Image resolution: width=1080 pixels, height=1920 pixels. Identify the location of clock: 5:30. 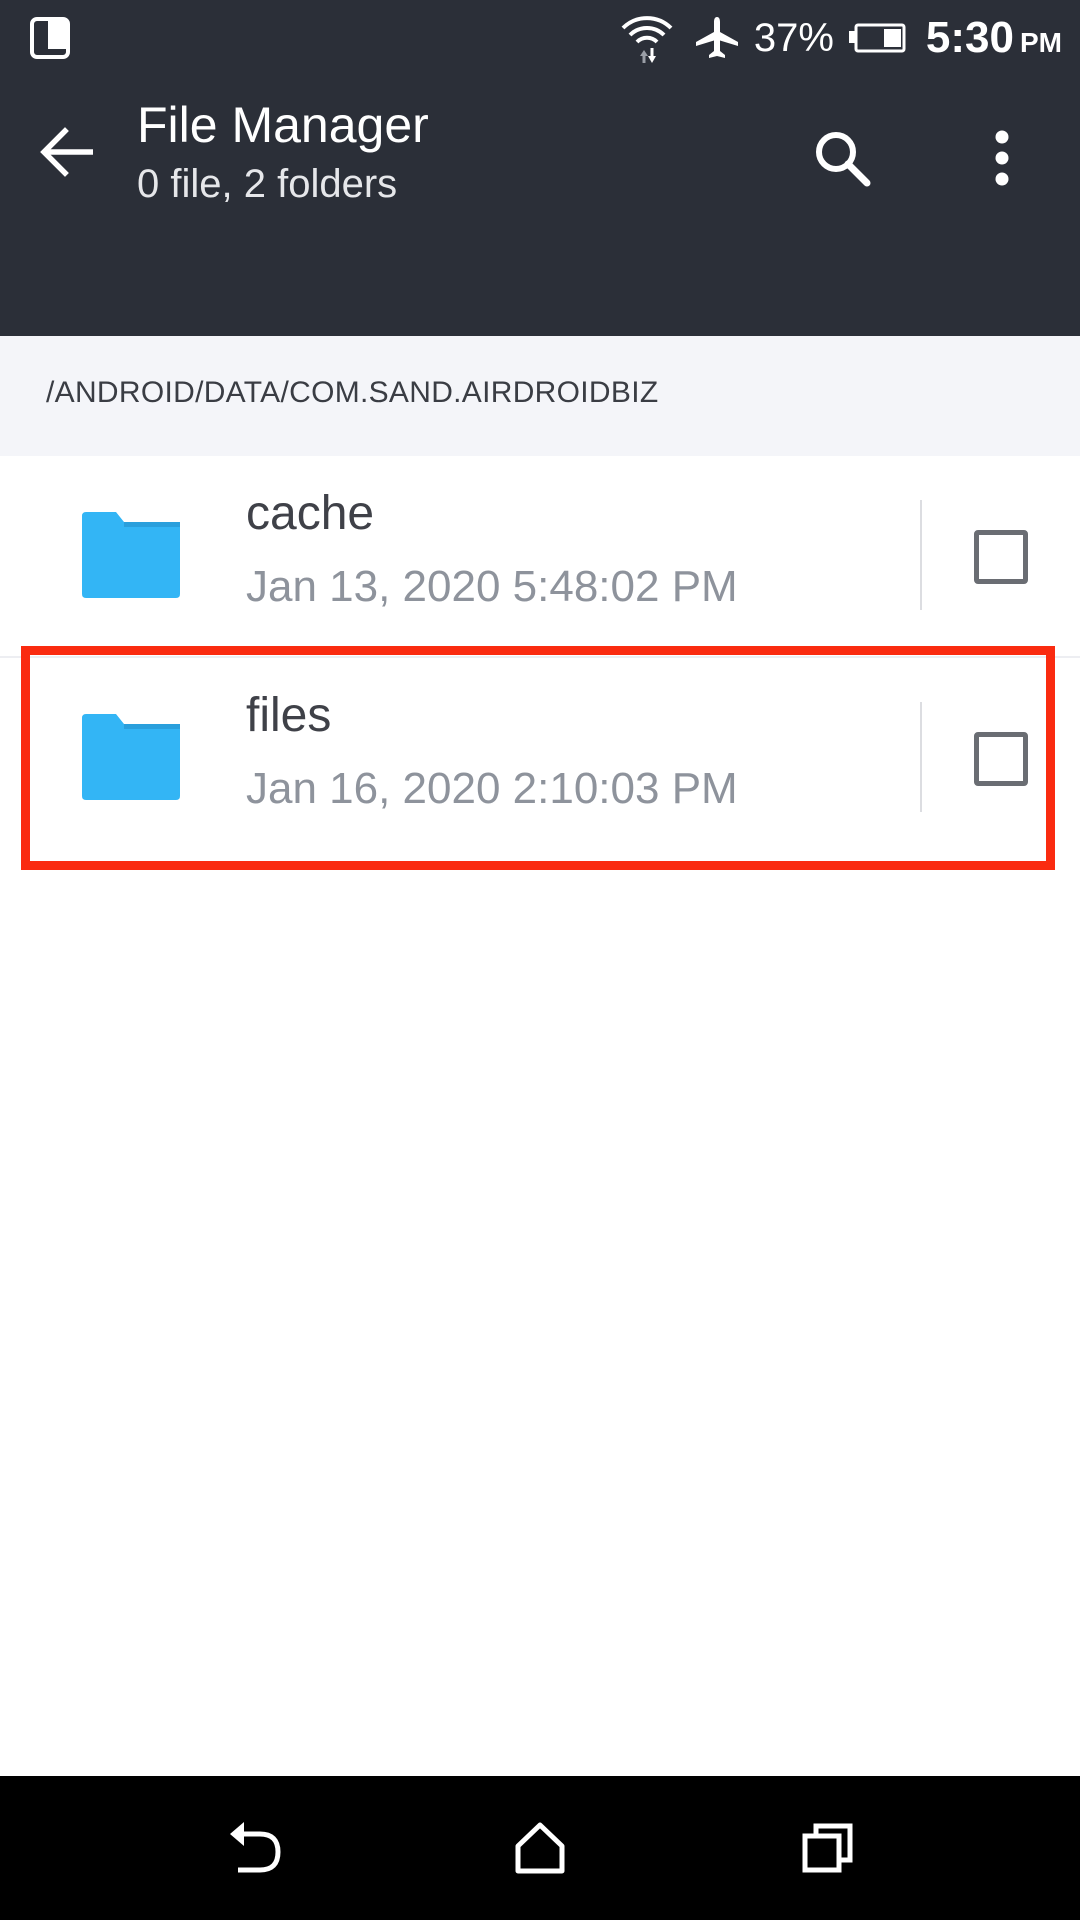
(969, 37).